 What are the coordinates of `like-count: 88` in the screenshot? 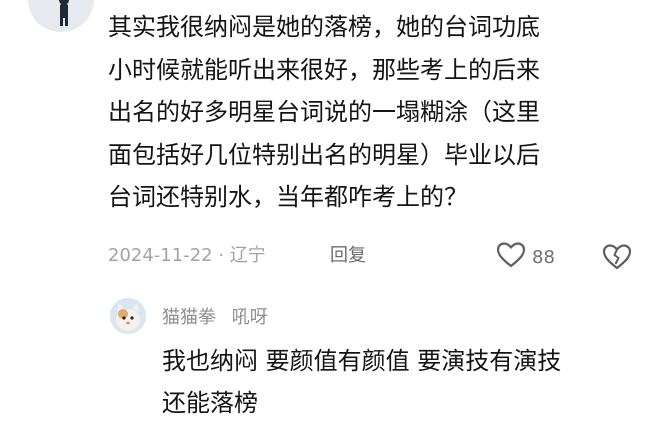 It's located at (543, 257).